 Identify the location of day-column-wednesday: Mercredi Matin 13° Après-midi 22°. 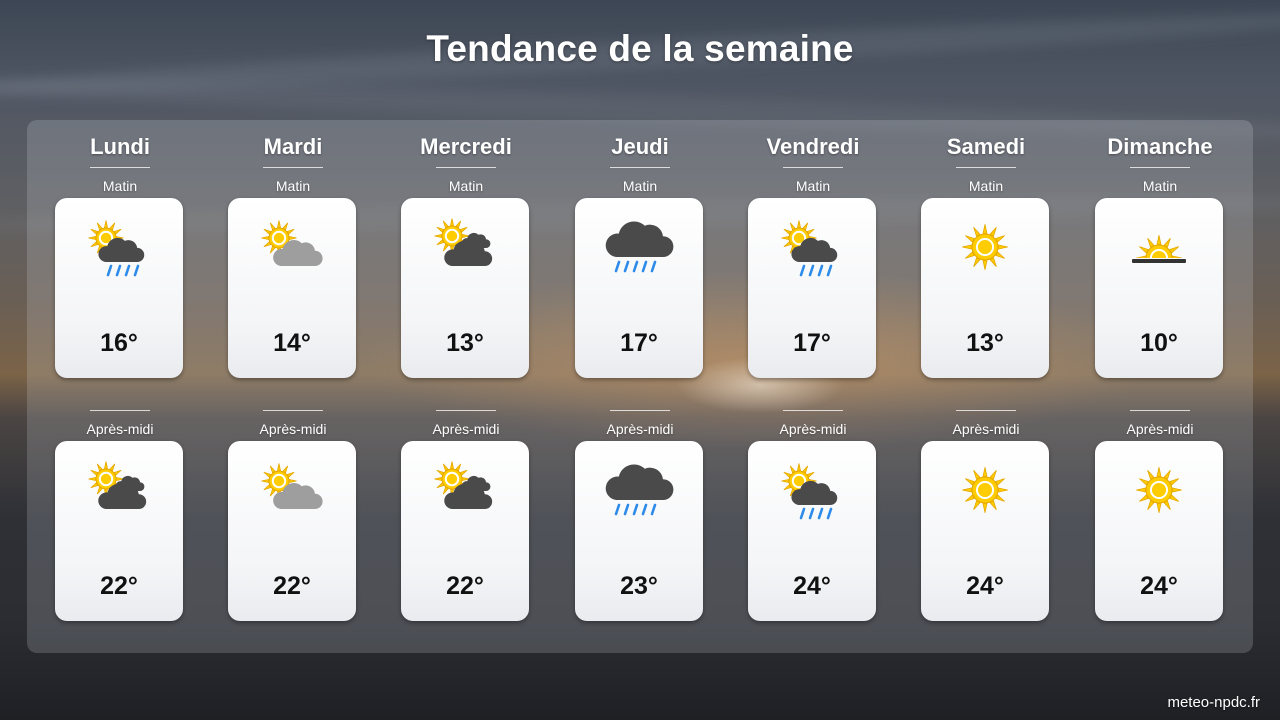
(466, 386).